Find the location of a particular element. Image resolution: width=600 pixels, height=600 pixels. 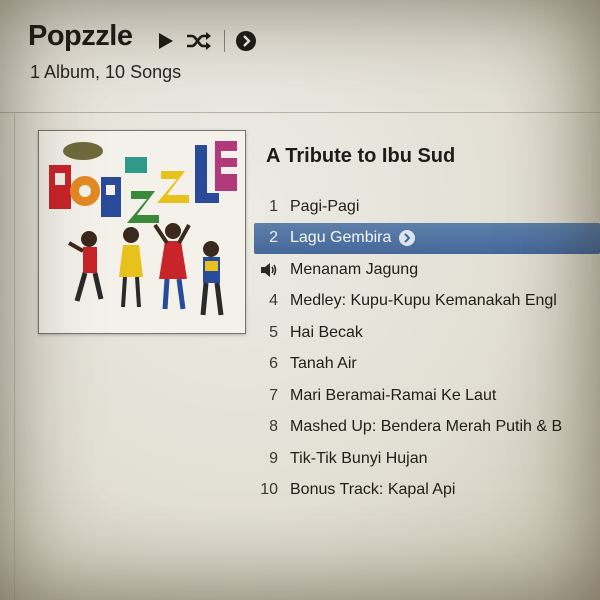

album-song-count: 1 Album, 10 Songs is located at coordinates (106, 72).